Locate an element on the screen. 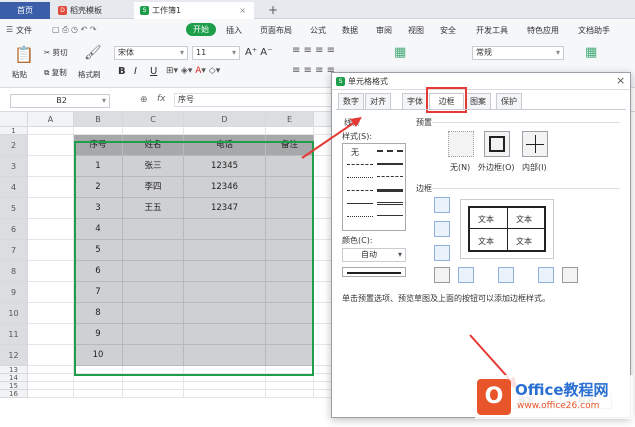  tab-templates: D 稻壳模板 is located at coordinates (91, 10).